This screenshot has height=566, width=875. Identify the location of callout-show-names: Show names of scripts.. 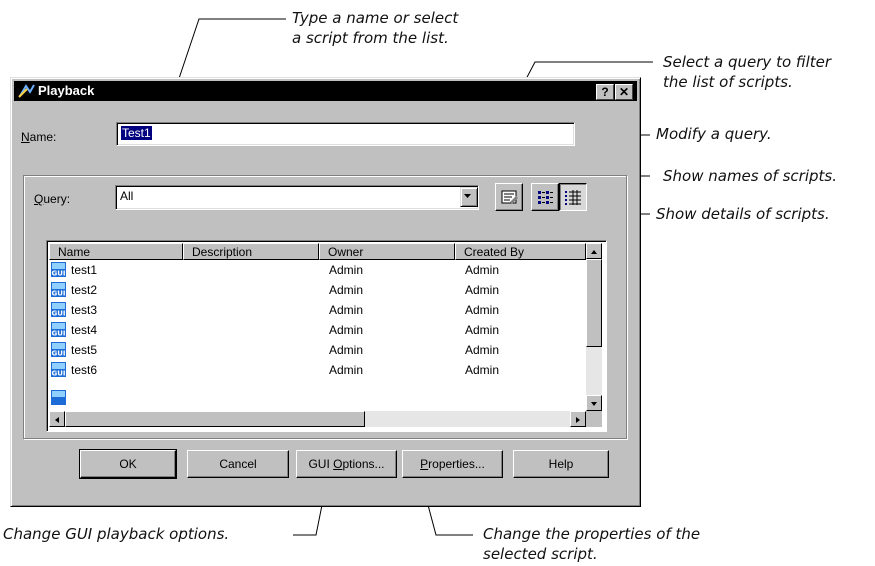
(750, 176).